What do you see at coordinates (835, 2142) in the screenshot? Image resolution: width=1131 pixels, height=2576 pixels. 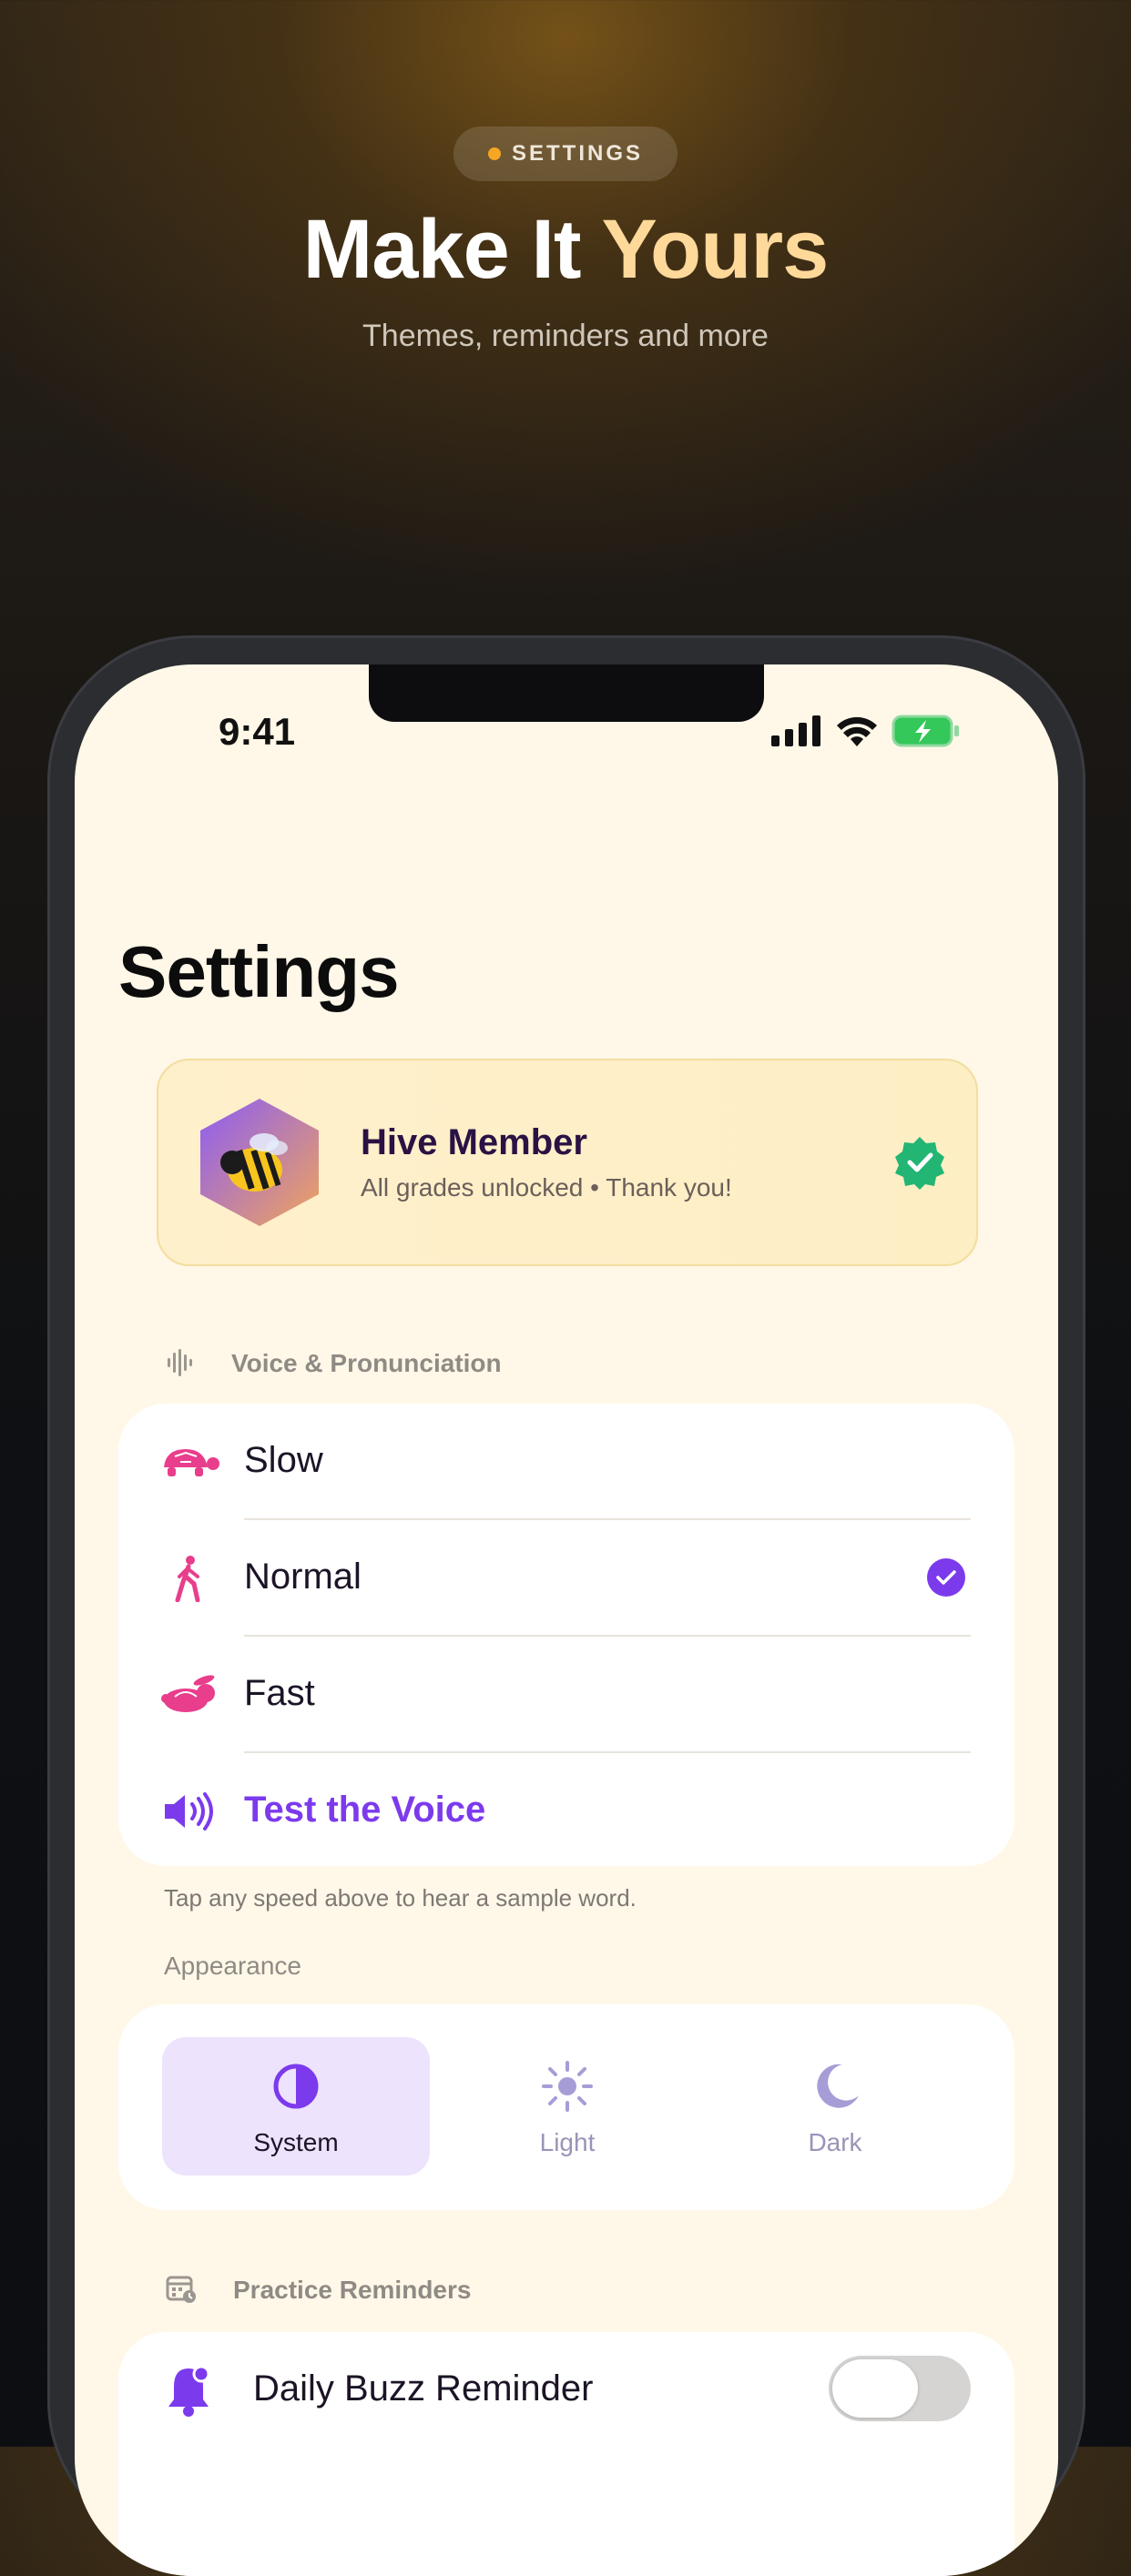 I see `appearance-label-dark: Dark` at bounding box center [835, 2142].